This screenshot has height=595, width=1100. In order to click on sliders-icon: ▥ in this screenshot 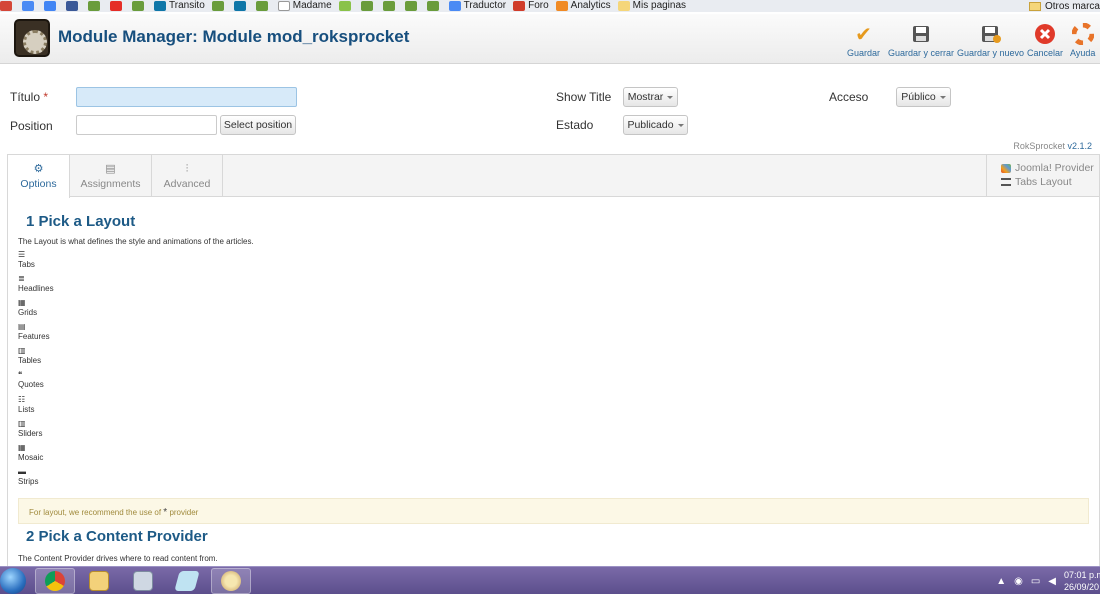, I will do `click(22, 423)`.